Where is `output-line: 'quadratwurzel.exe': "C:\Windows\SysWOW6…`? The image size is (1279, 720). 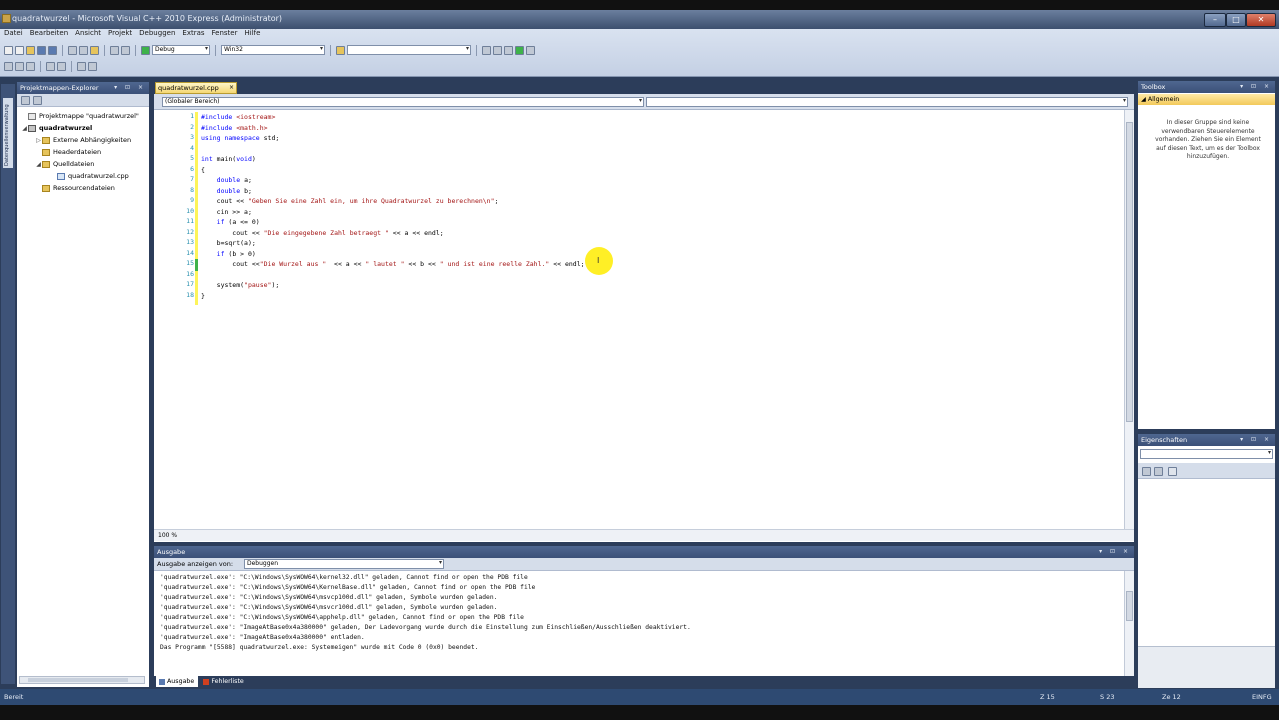 output-line: 'quadratwurzel.exe': "C:\Windows\SysWOW6… is located at coordinates (348, 587).